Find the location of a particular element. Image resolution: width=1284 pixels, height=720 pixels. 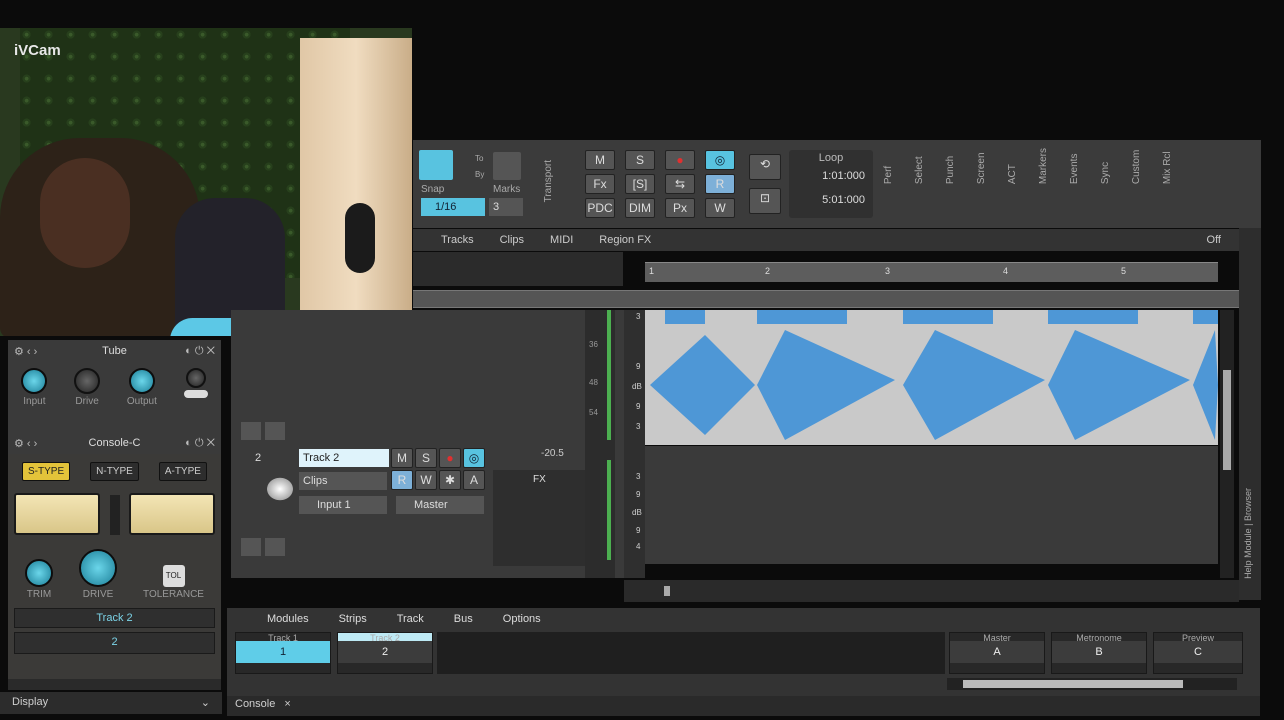

pdc-button: PDC is located at coordinates (600, 208).